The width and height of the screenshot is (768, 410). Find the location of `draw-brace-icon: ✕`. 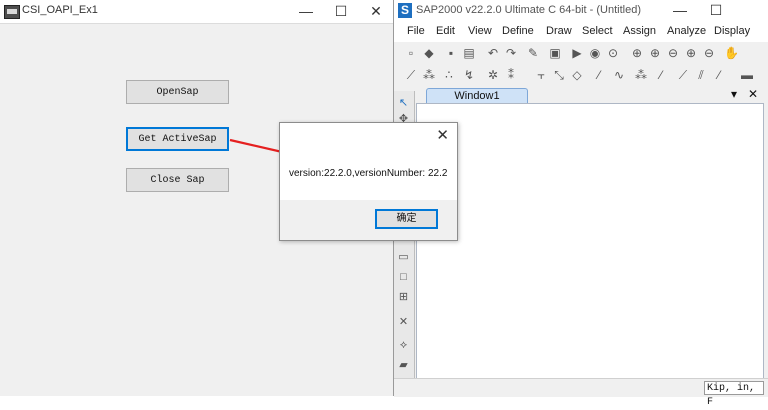

draw-brace-icon: ✕ is located at coordinates (403, 322).